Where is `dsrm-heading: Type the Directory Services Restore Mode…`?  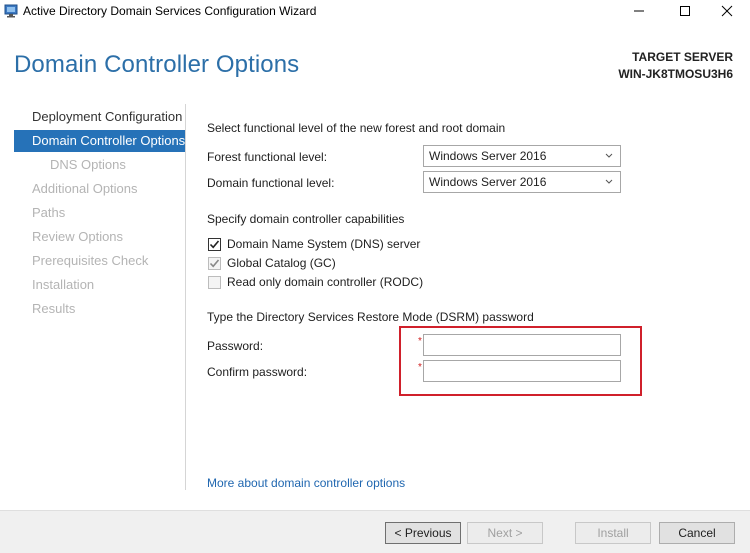
dsrm-heading: Type the Directory Services Restore Mode… is located at coordinates (370, 317).